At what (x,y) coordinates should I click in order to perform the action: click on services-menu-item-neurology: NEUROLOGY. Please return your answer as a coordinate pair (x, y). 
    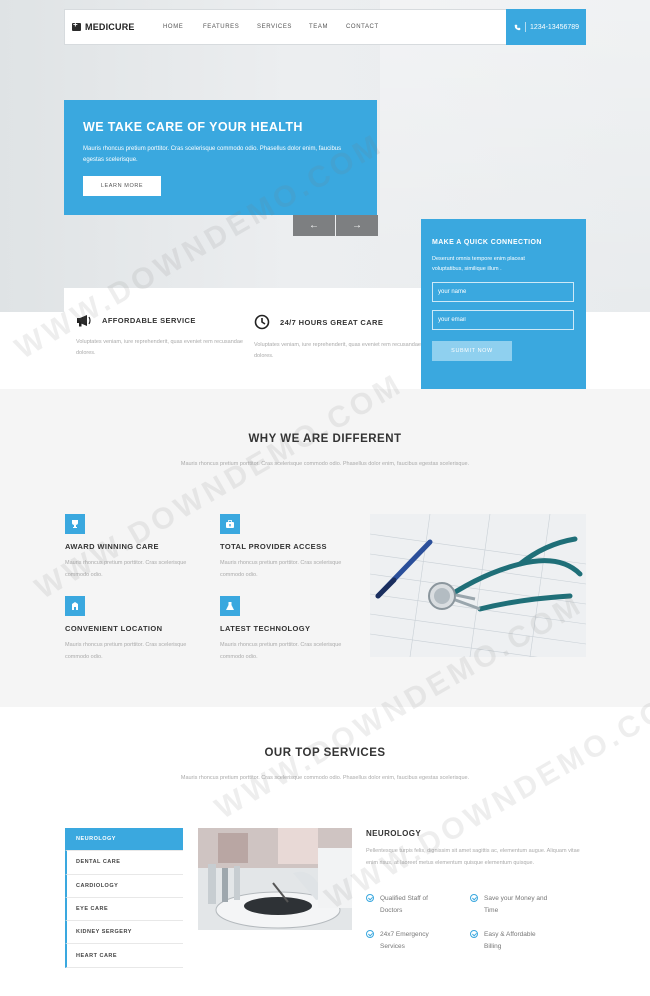
    Looking at the image, I should click on (124, 840).